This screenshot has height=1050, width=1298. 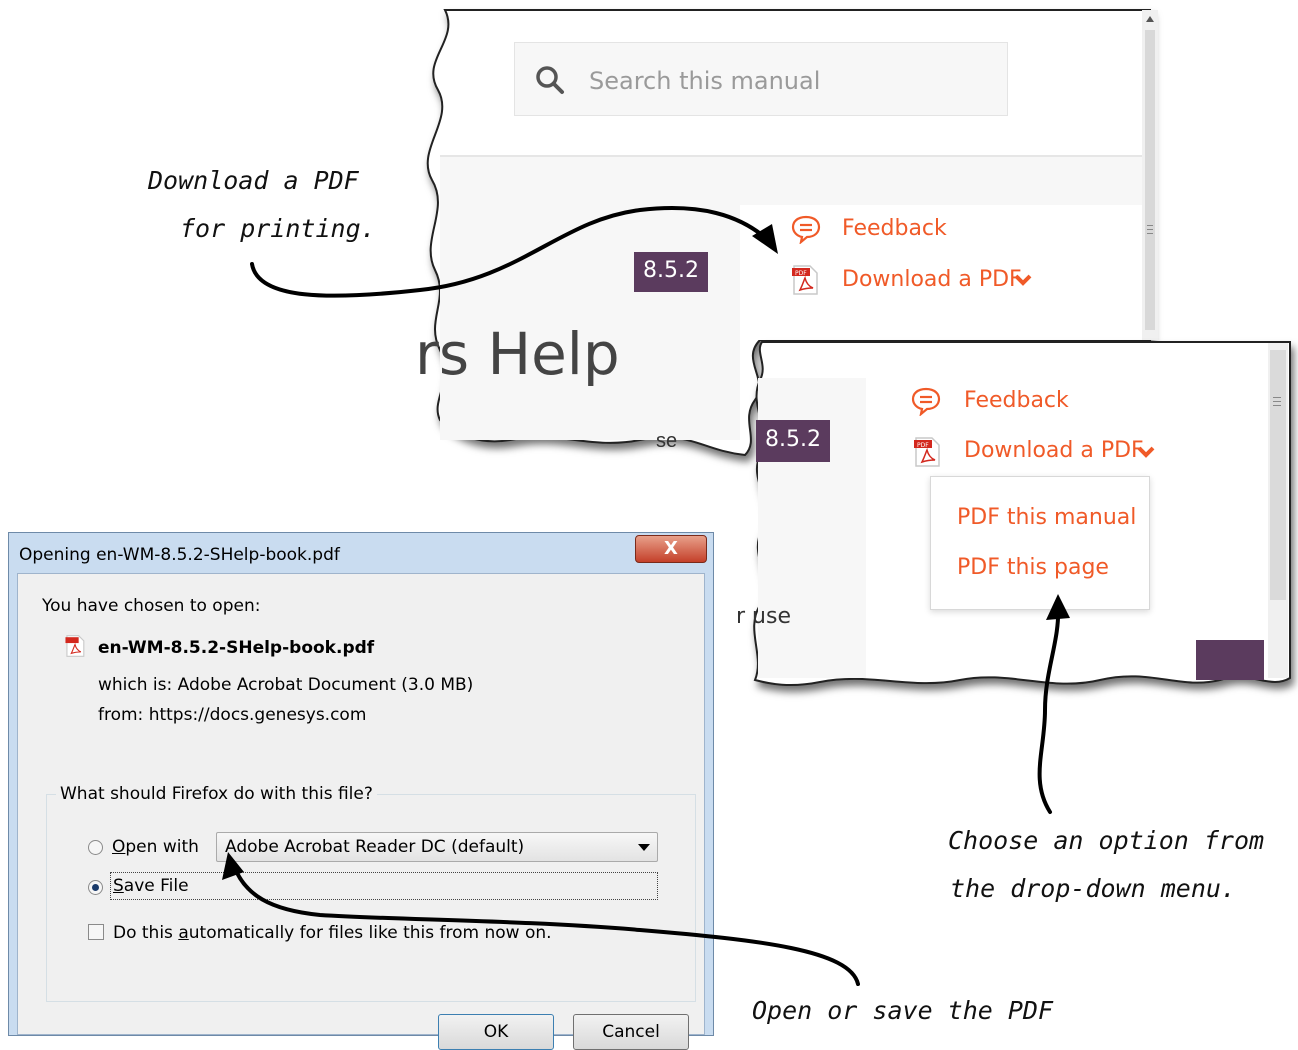 What do you see at coordinates (793, 441) in the screenshot?
I see `version-badge-menu: 8.5.2` at bounding box center [793, 441].